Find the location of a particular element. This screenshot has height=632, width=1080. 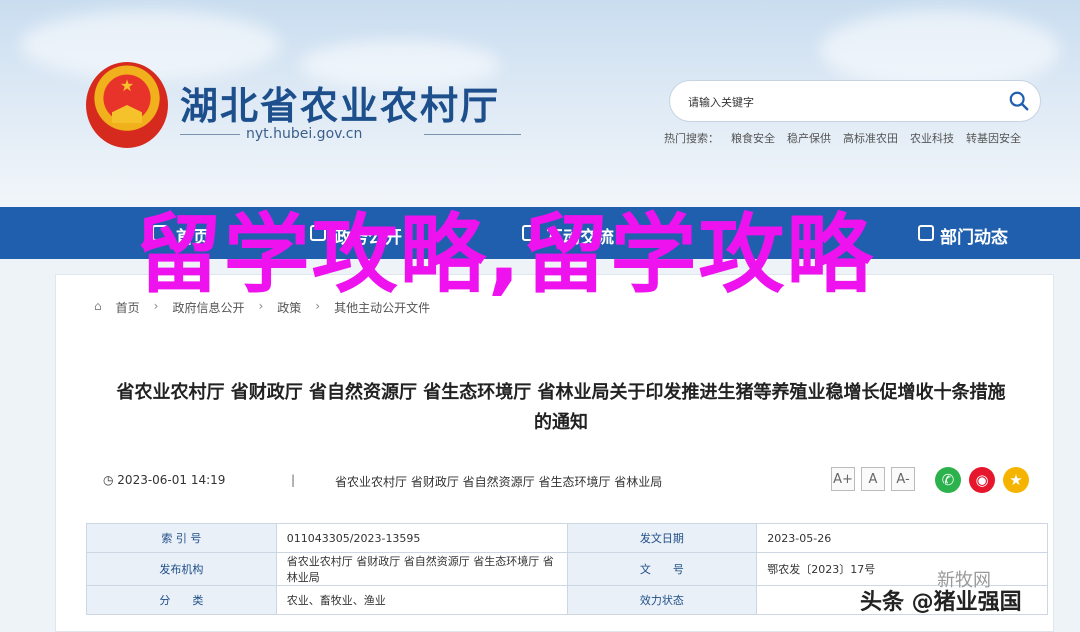

publisher-orgs: 省农业农村厅 省财政厅 省自然资源厅 省生态环境厅 省林业局 is located at coordinates (499, 482).